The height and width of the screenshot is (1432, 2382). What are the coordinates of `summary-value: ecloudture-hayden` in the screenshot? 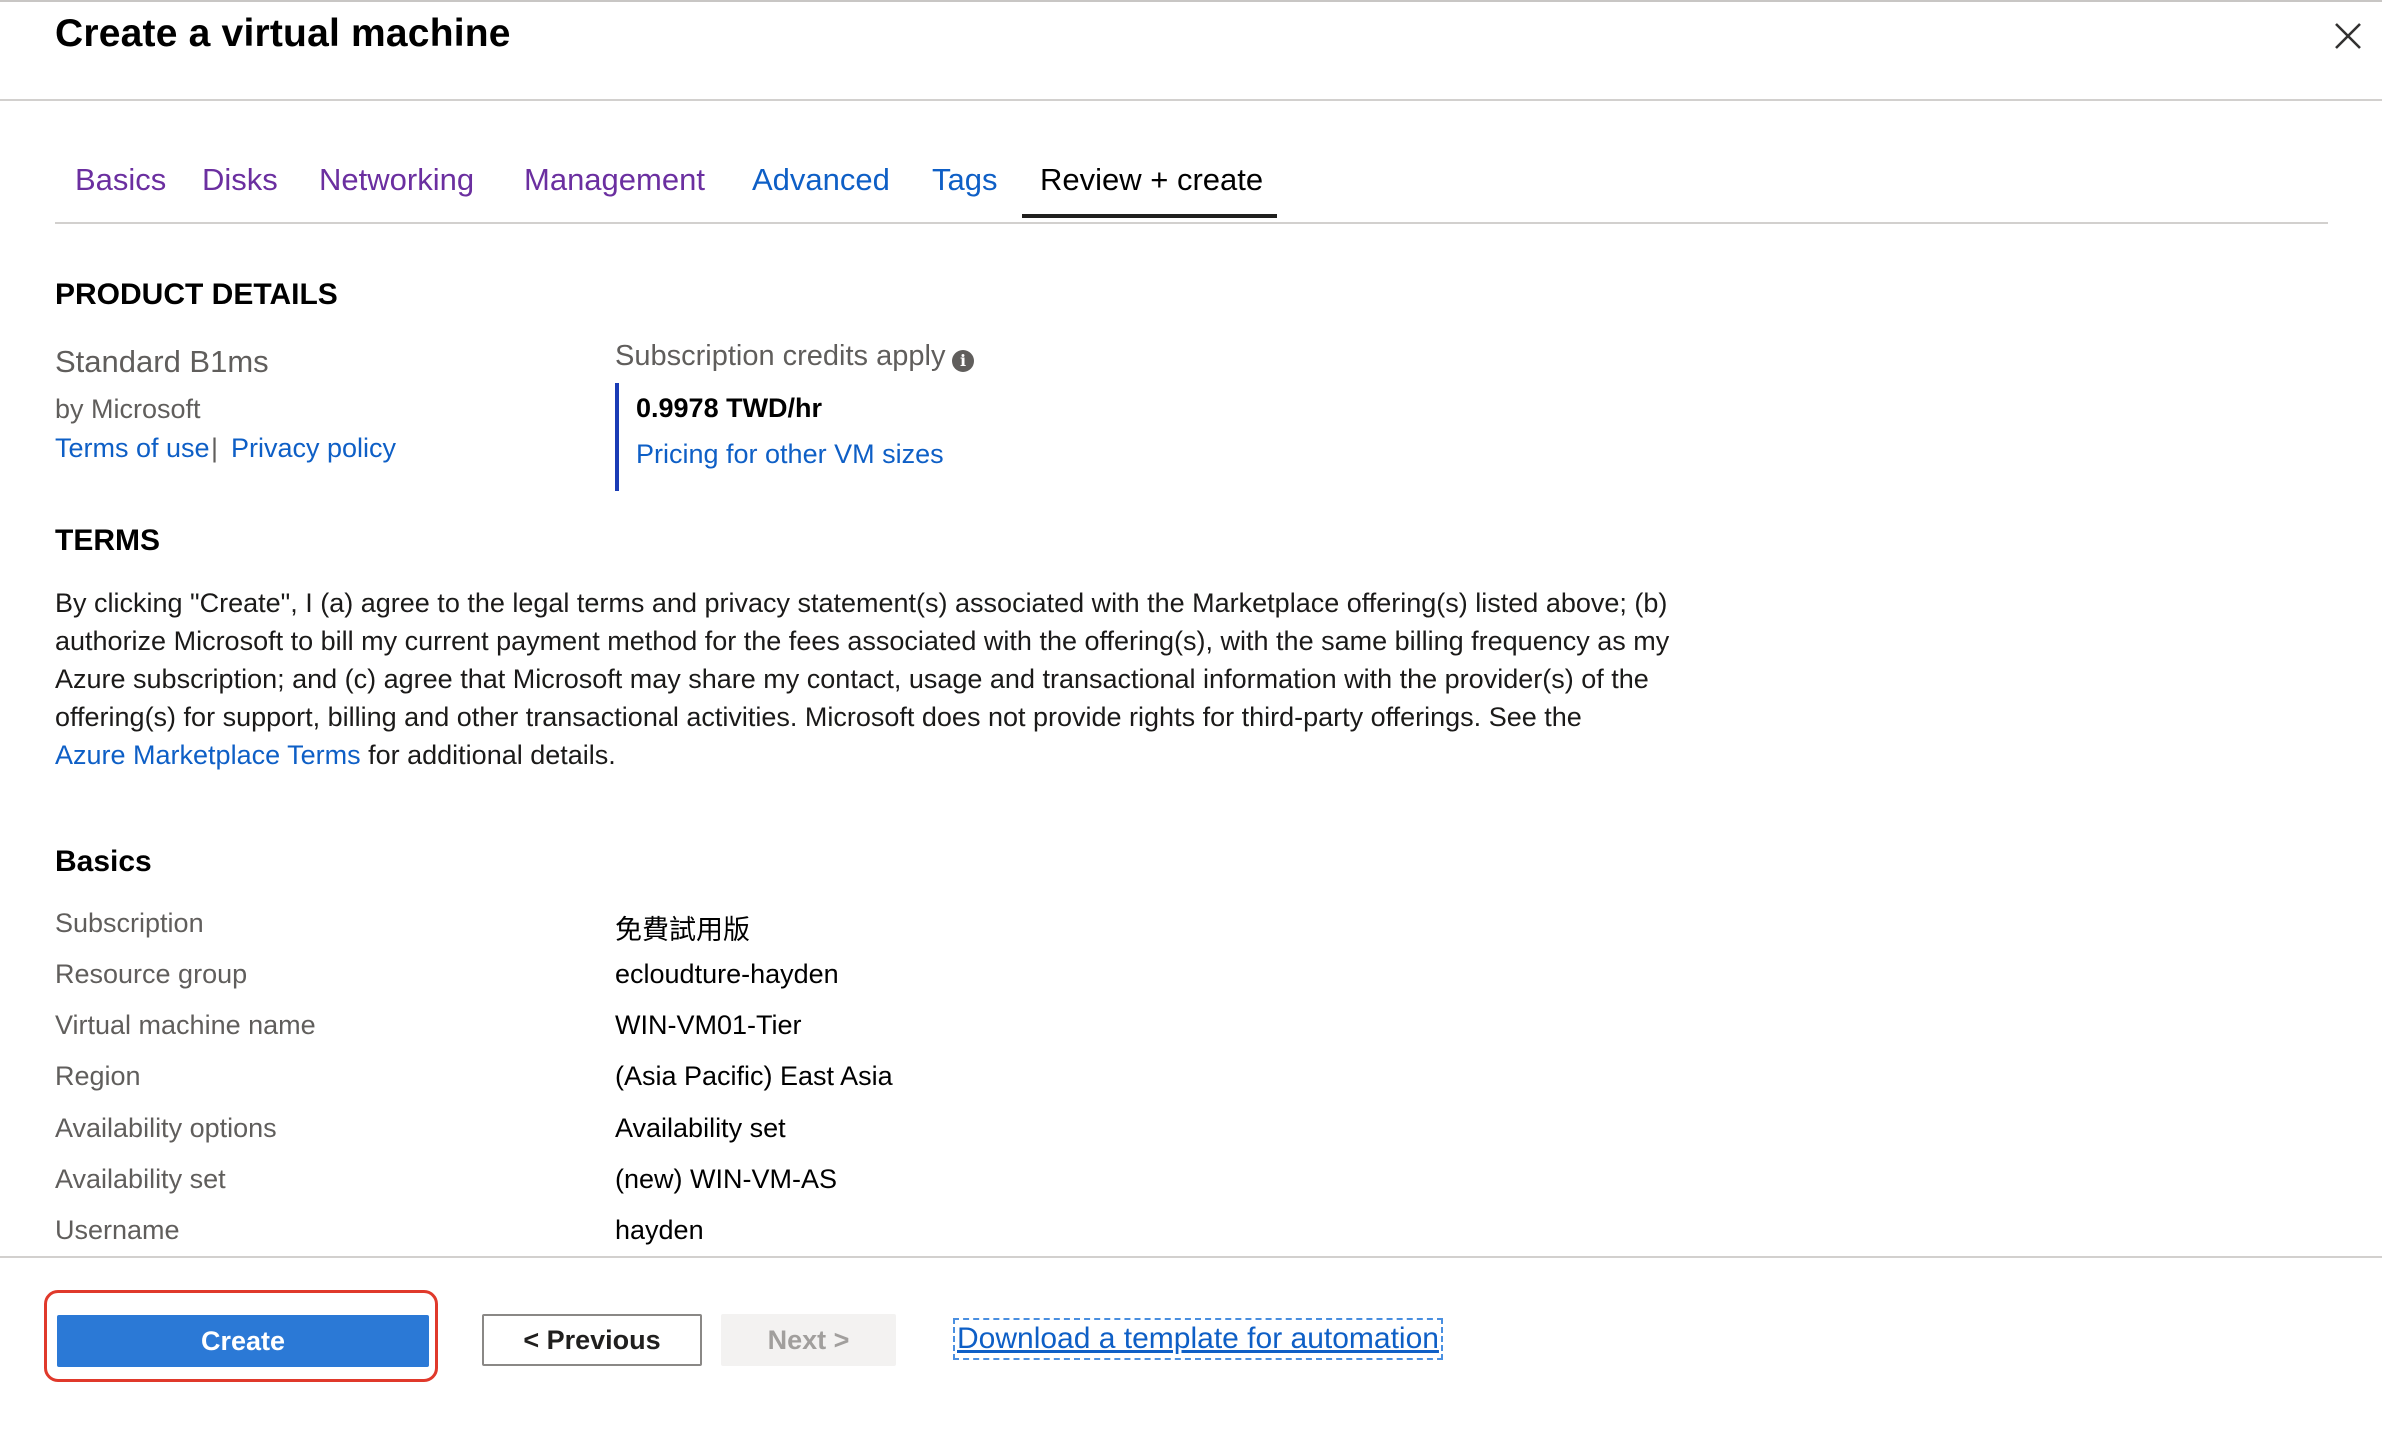 It's located at (727, 974).